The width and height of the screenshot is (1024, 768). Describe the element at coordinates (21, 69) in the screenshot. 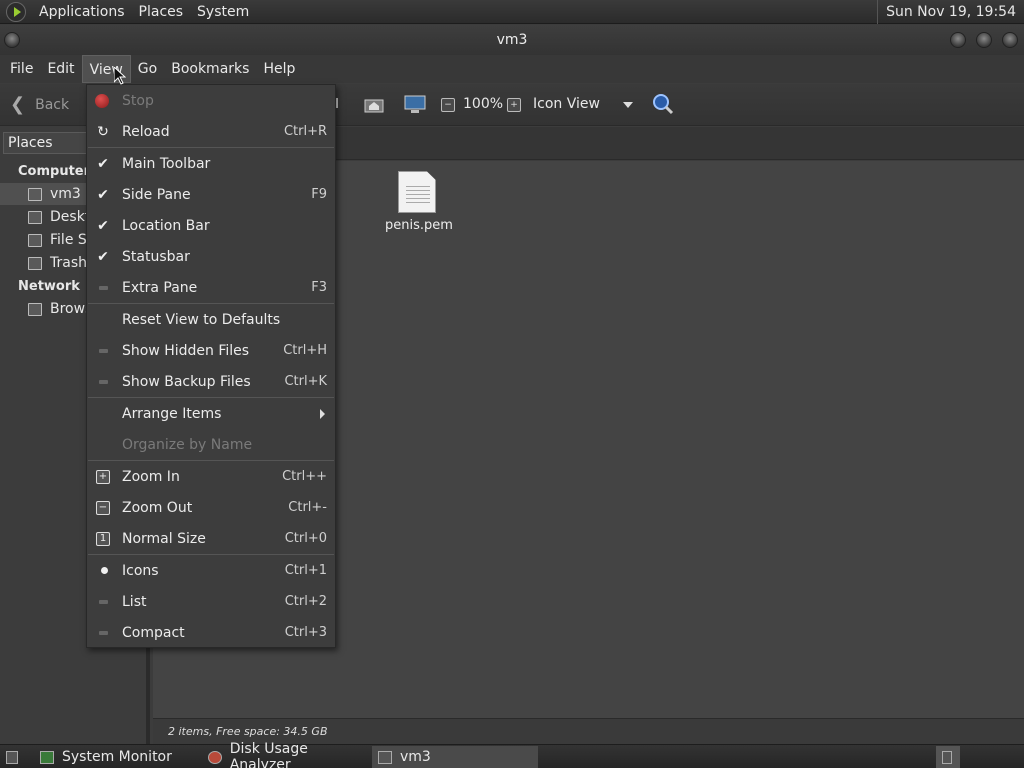

I see `menu-file: File` at that location.